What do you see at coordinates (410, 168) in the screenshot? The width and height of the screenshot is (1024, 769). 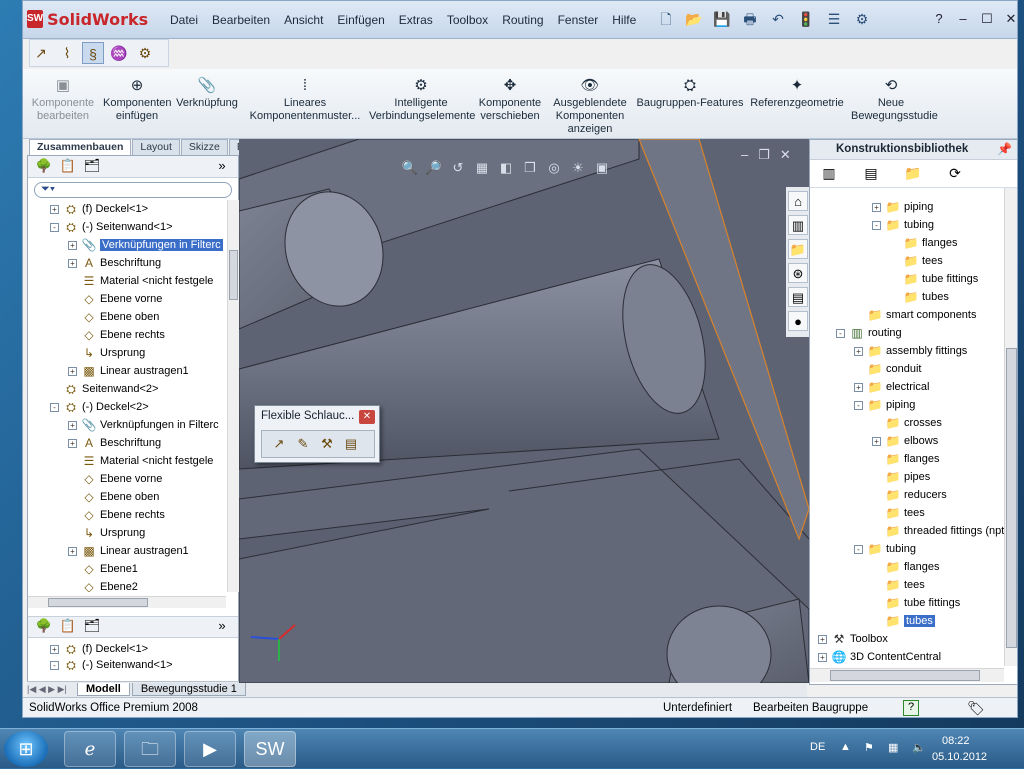 I see `zoom-to-fit-icon: 🔍` at bounding box center [410, 168].